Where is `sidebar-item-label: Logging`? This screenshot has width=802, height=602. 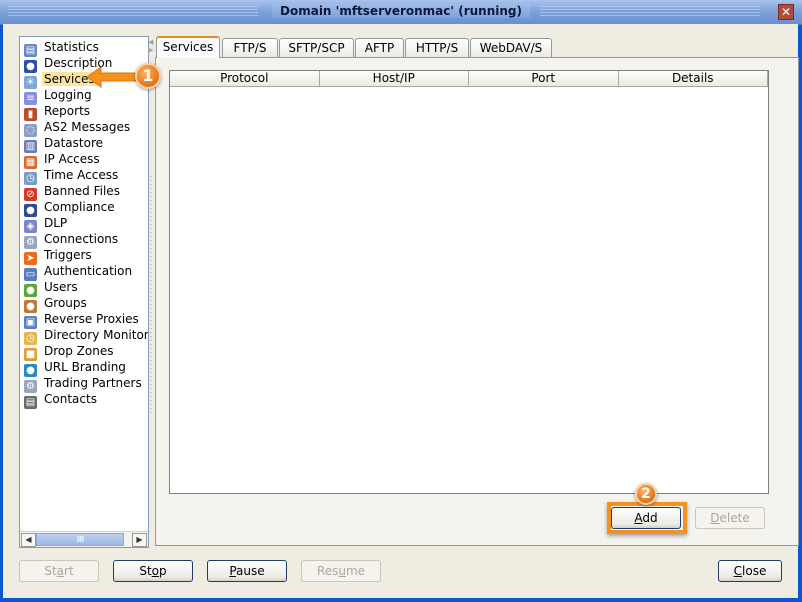 sidebar-item-label: Logging is located at coordinates (68, 95).